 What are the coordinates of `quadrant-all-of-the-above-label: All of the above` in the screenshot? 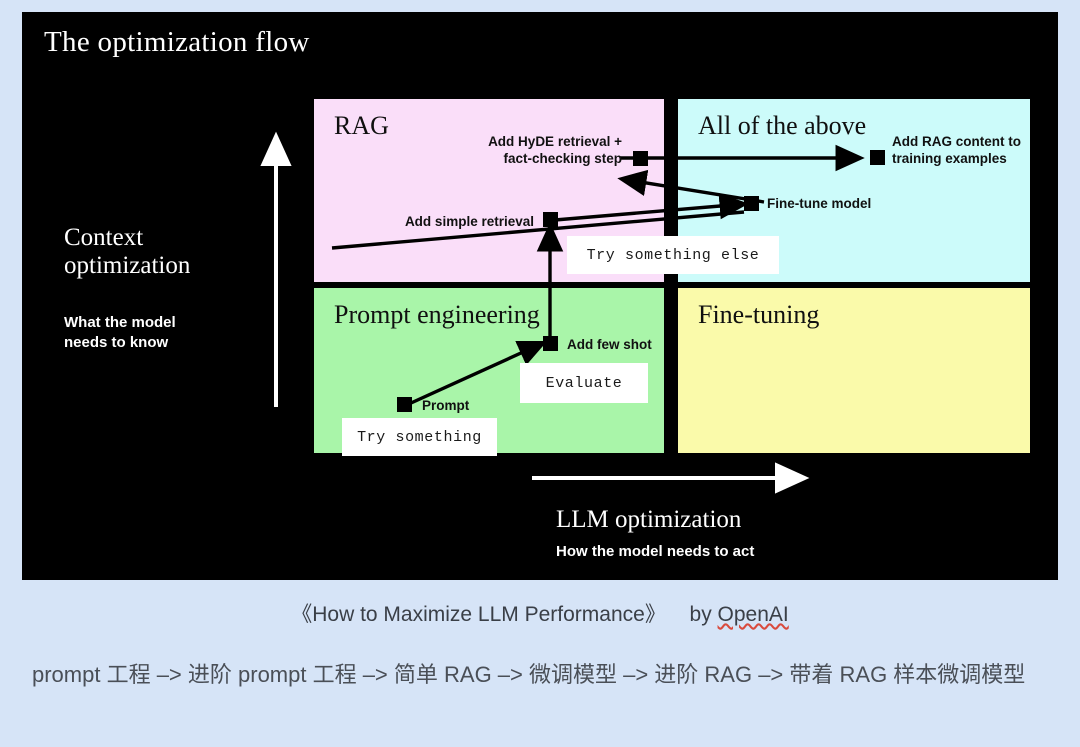 It's located at (782, 125).